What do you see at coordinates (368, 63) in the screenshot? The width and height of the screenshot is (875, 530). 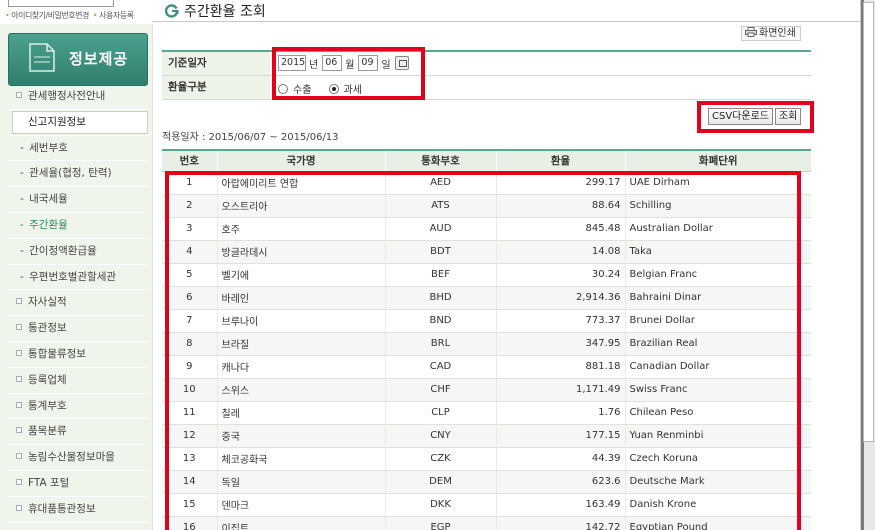 I see `day-input: 09` at bounding box center [368, 63].